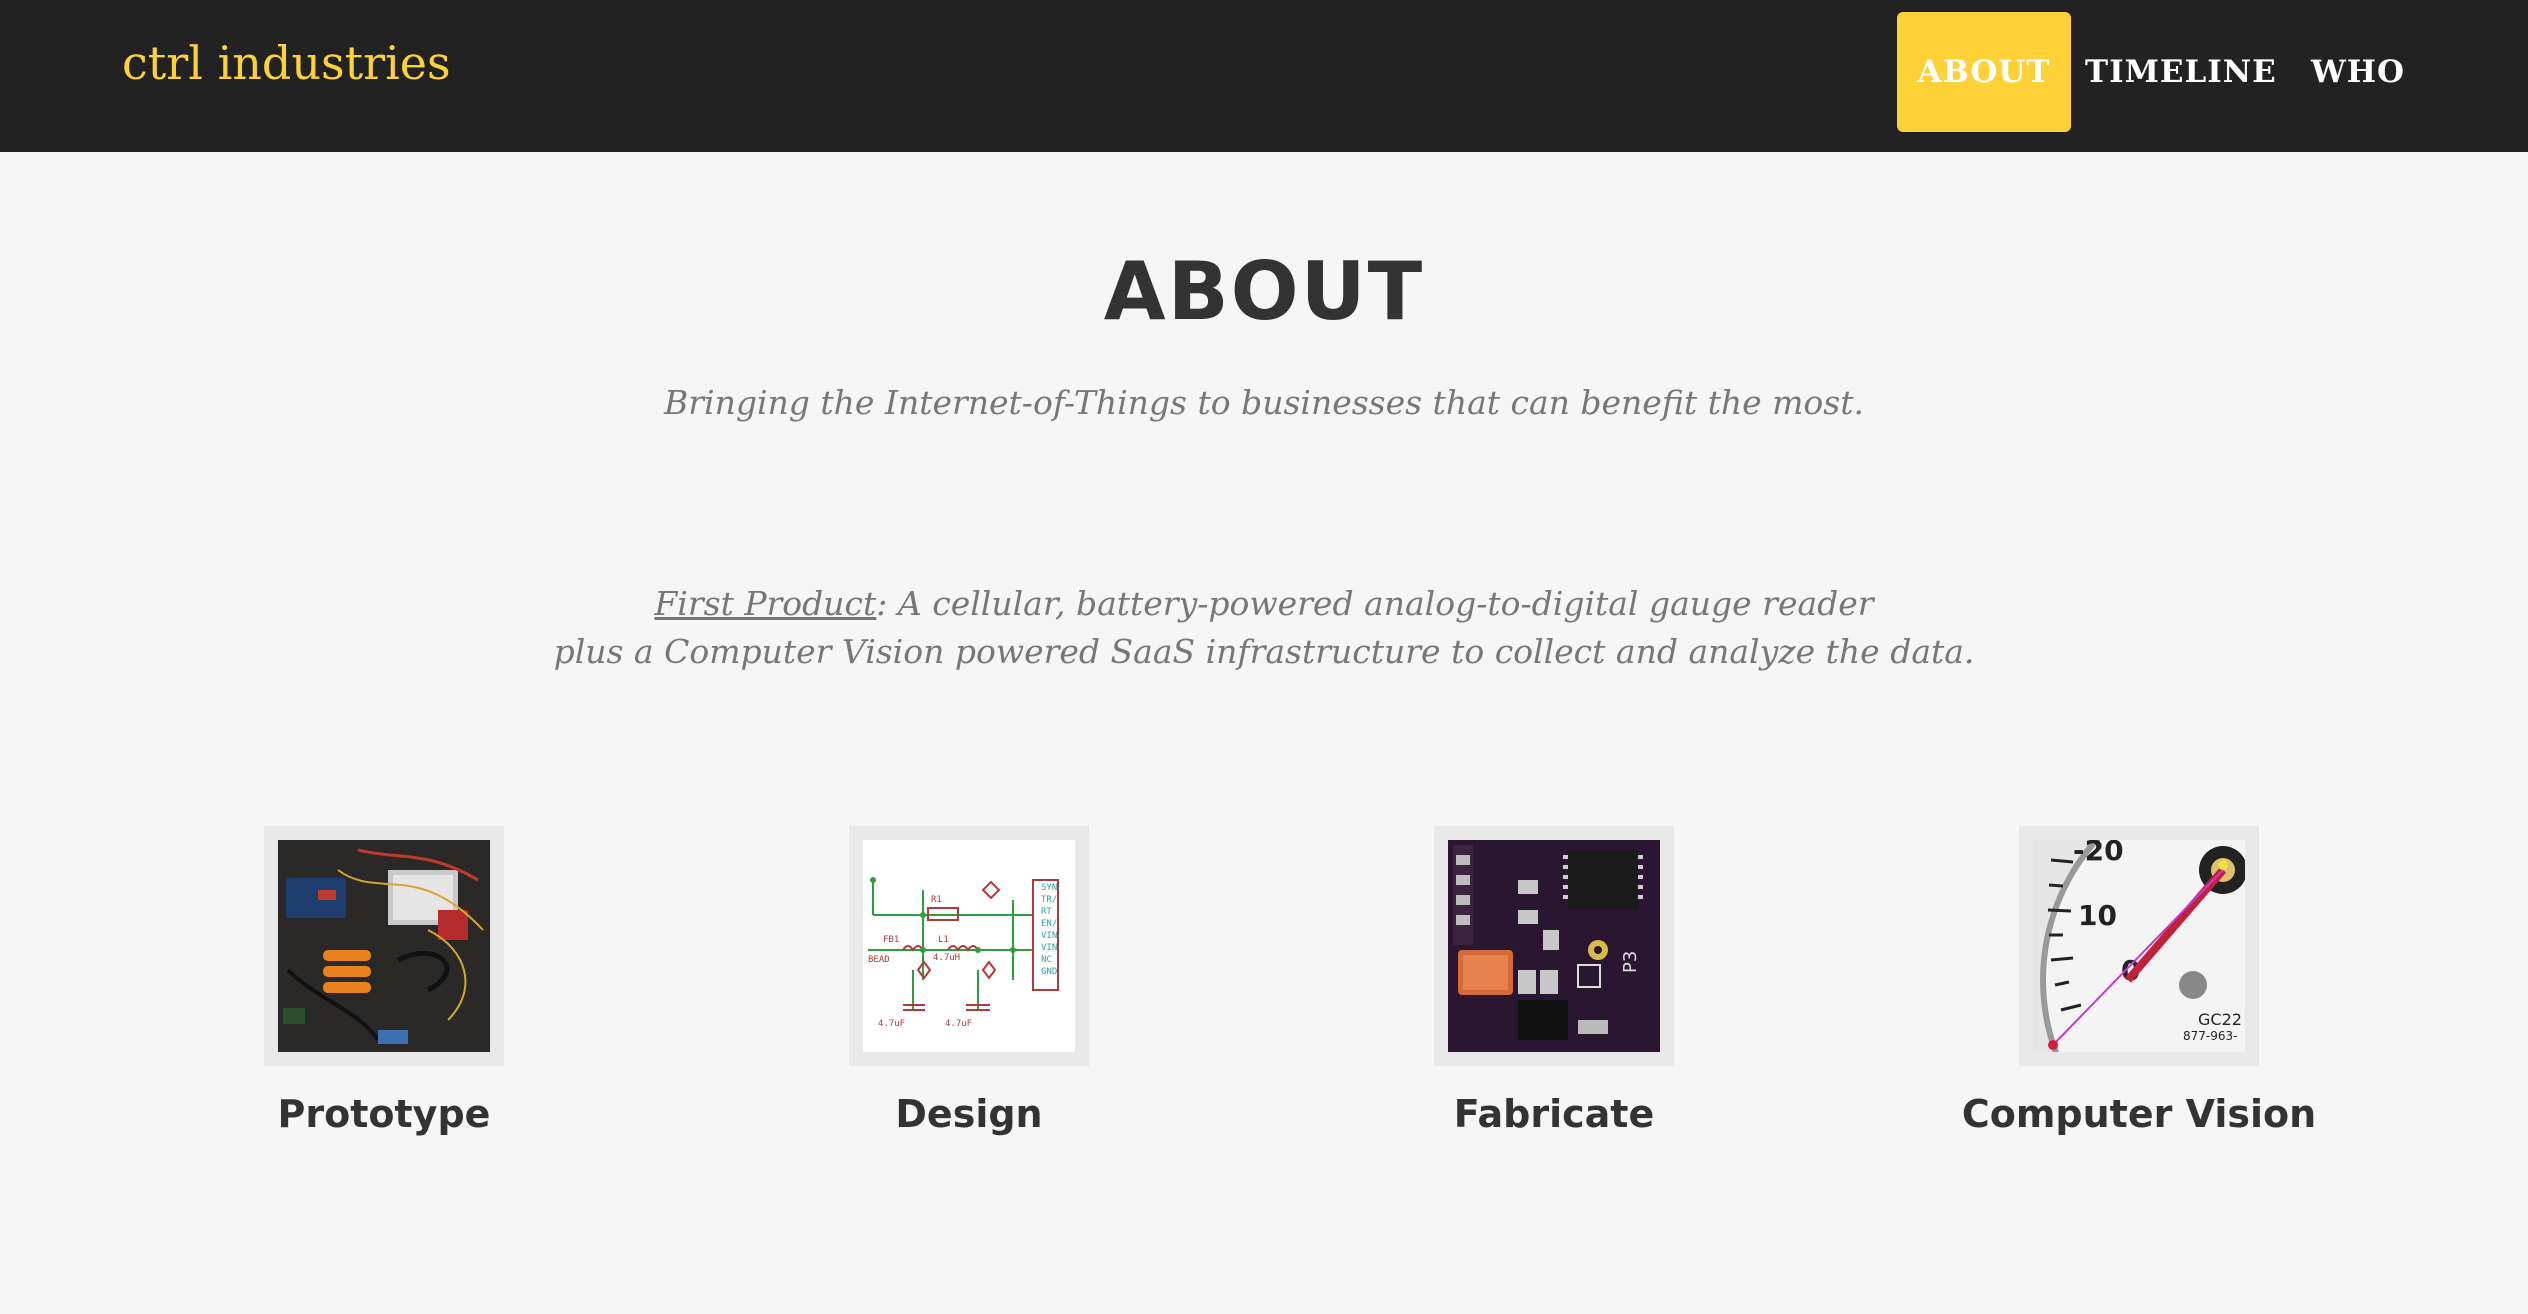 The height and width of the screenshot is (1314, 2528). Describe the element at coordinates (1049, 900) in the screenshot. I see `svg-text: TR/` at that location.